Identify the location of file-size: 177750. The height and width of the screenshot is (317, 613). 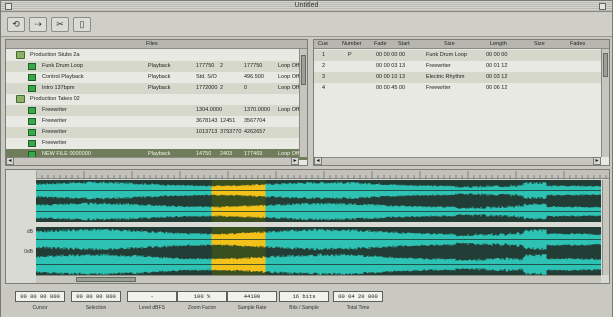
(205, 66).